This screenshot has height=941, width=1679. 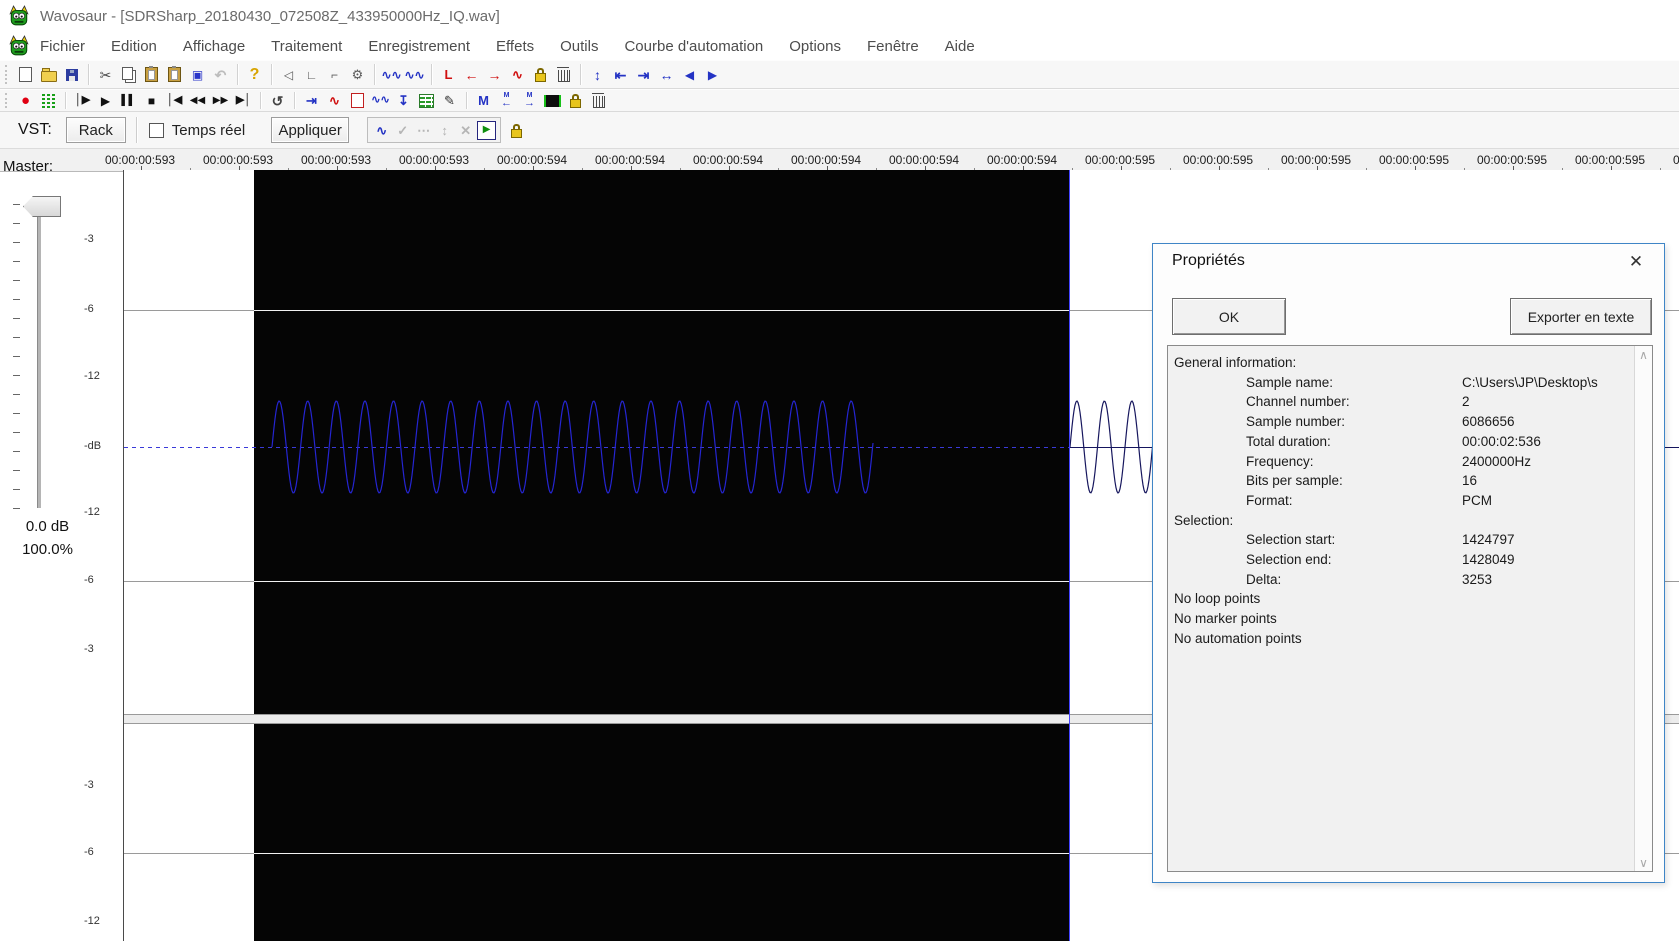 What do you see at coordinates (960, 46) in the screenshot?
I see `menu-item-aide: Aide` at bounding box center [960, 46].